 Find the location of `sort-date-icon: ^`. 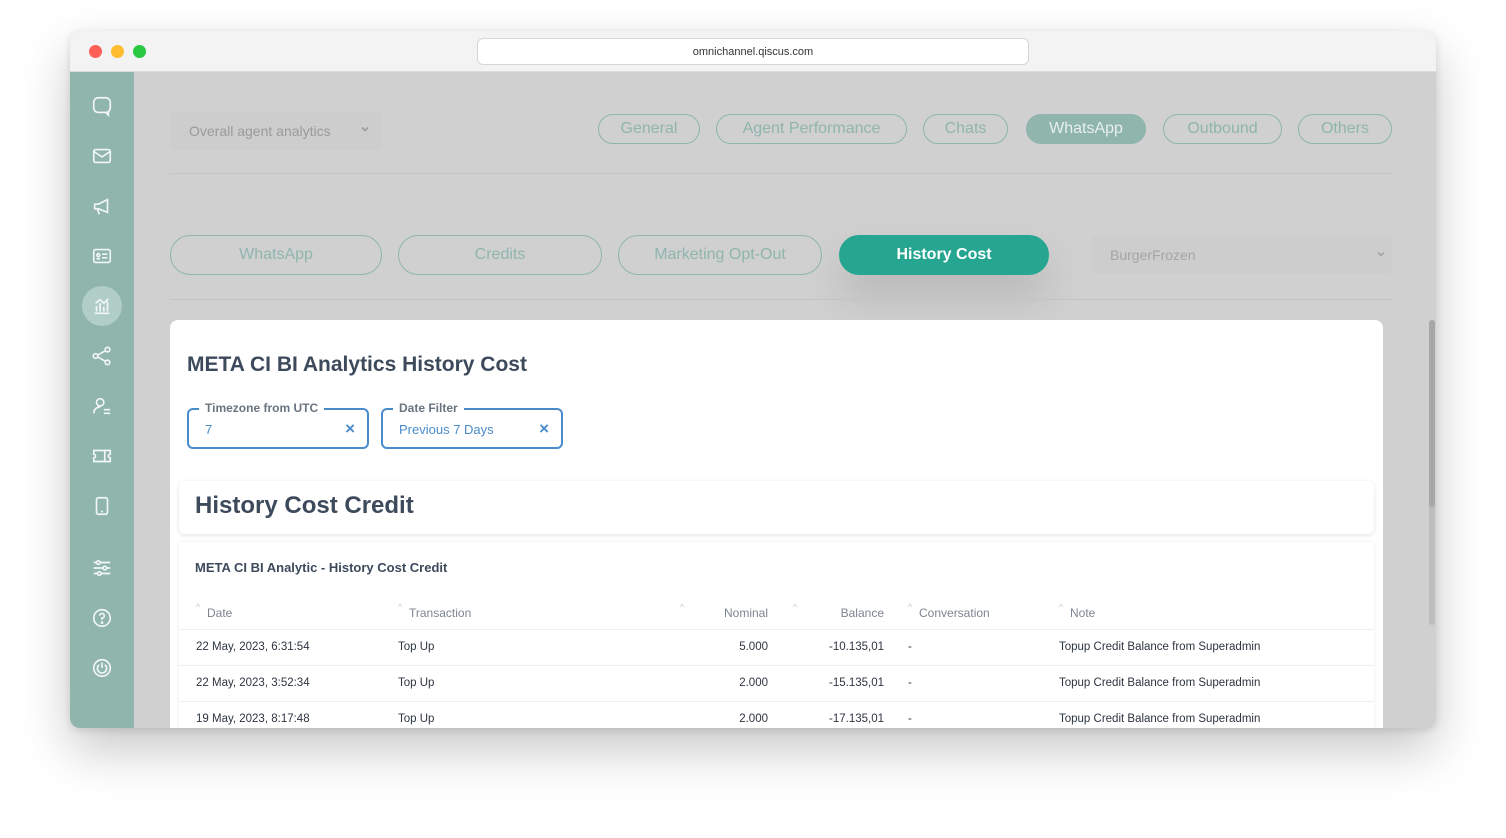

sort-date-icon: ^ is located at coordinates (198, 607).